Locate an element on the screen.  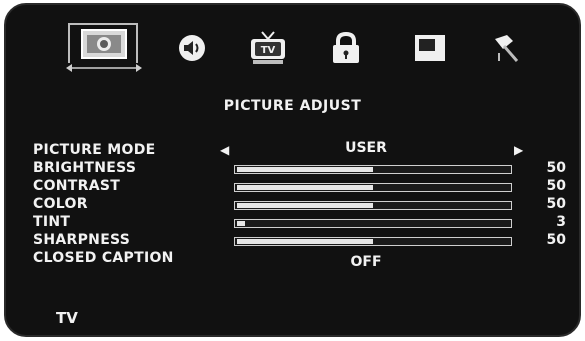
sharpness-label: SHARPNESS is located at coordinates (82, 240).